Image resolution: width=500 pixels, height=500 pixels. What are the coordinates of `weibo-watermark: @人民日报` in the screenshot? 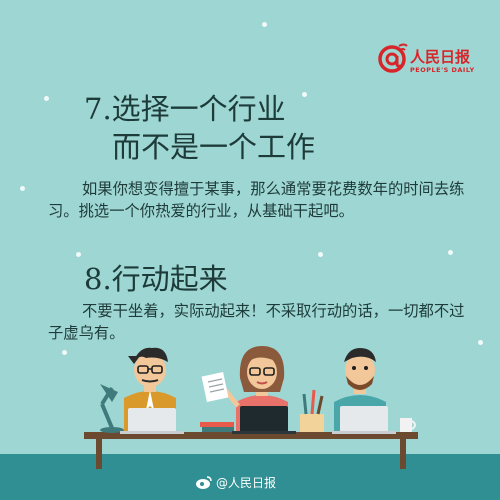 It's located at (236, 482).